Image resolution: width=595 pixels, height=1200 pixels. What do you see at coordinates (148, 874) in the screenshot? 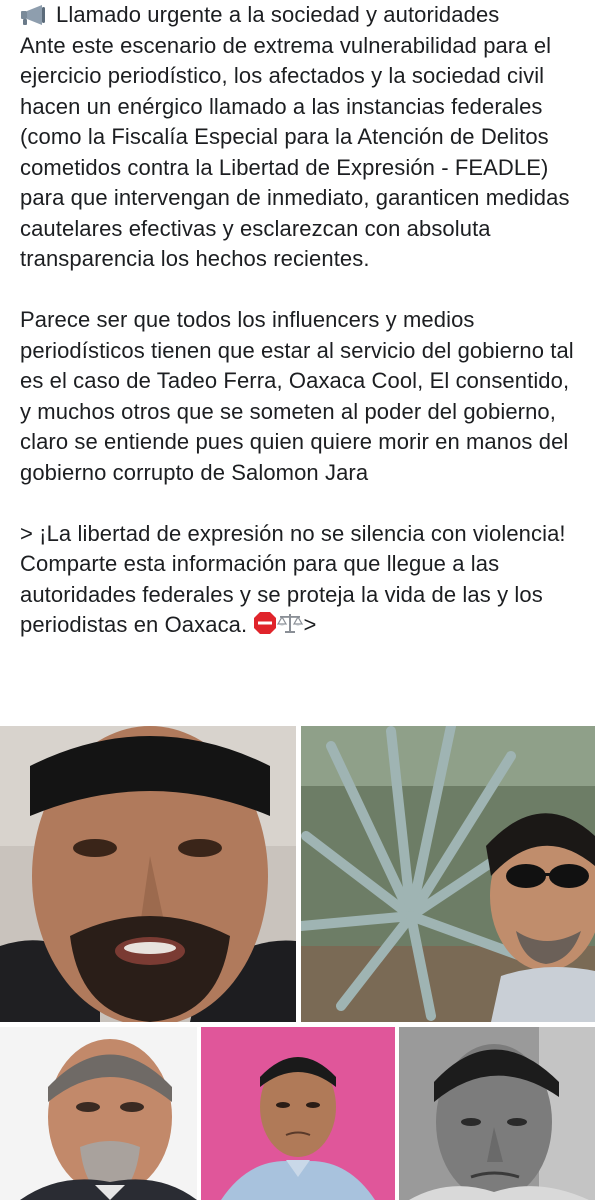
I see `photo-man-talking` at bounding box center [148, 874].